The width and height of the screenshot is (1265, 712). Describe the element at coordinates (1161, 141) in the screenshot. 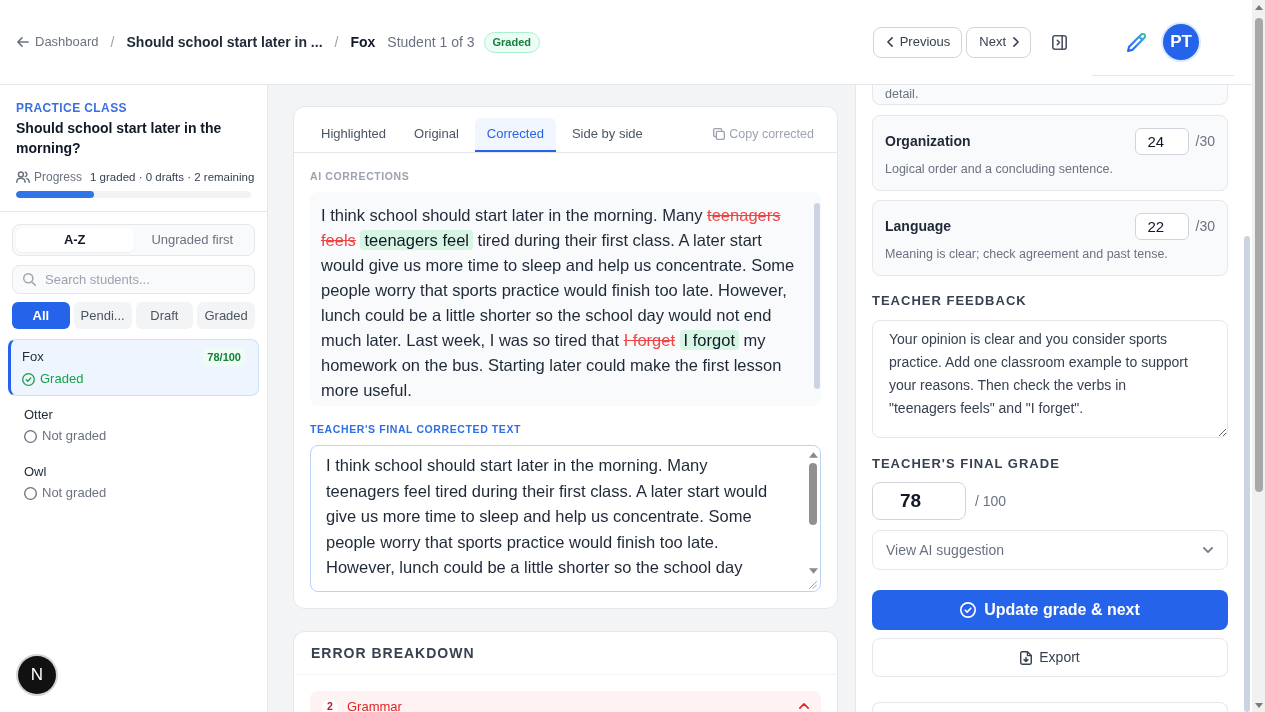

I see `score-input: 24` at that location.